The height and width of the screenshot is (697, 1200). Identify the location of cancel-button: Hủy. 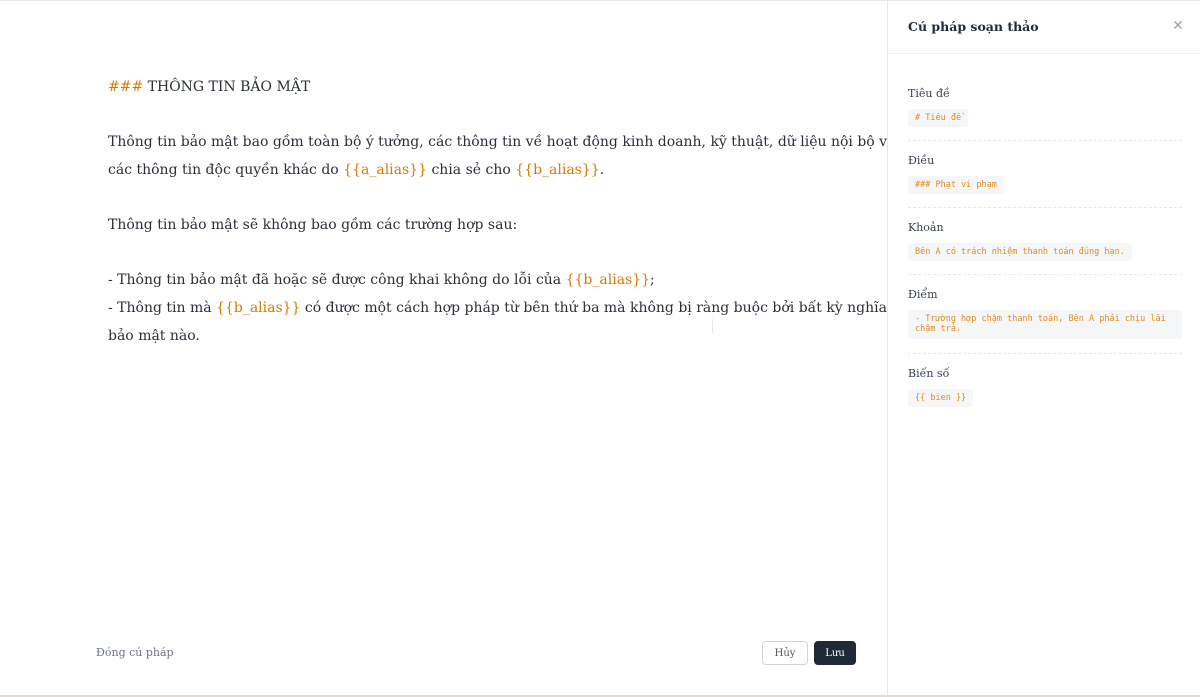
(785, 653).